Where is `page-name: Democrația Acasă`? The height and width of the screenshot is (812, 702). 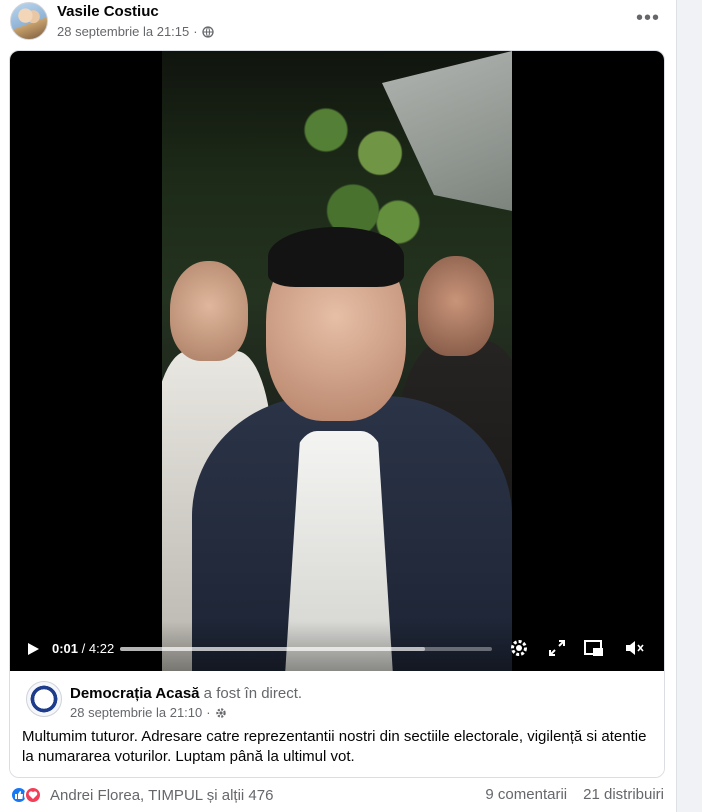 page-name: Democrația Acasă is located at coordinates (135, 693).